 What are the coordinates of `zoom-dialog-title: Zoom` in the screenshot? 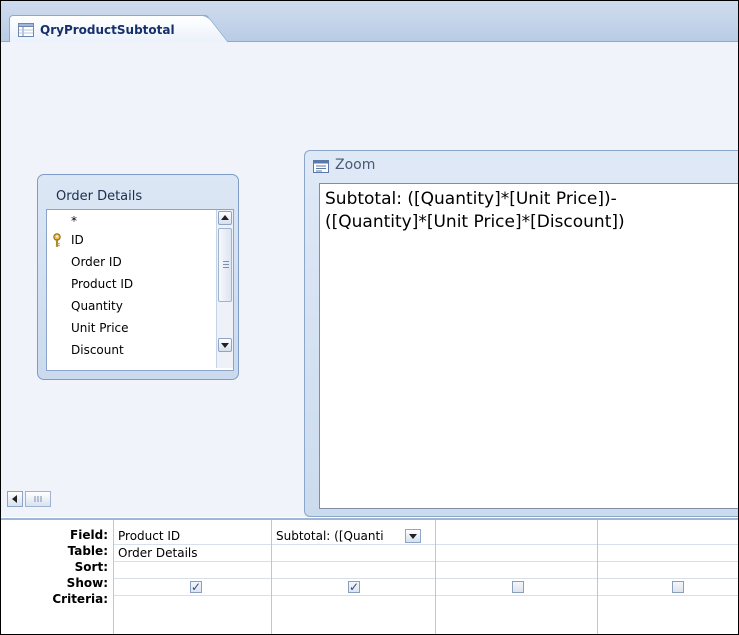 It's located at (355, 165).